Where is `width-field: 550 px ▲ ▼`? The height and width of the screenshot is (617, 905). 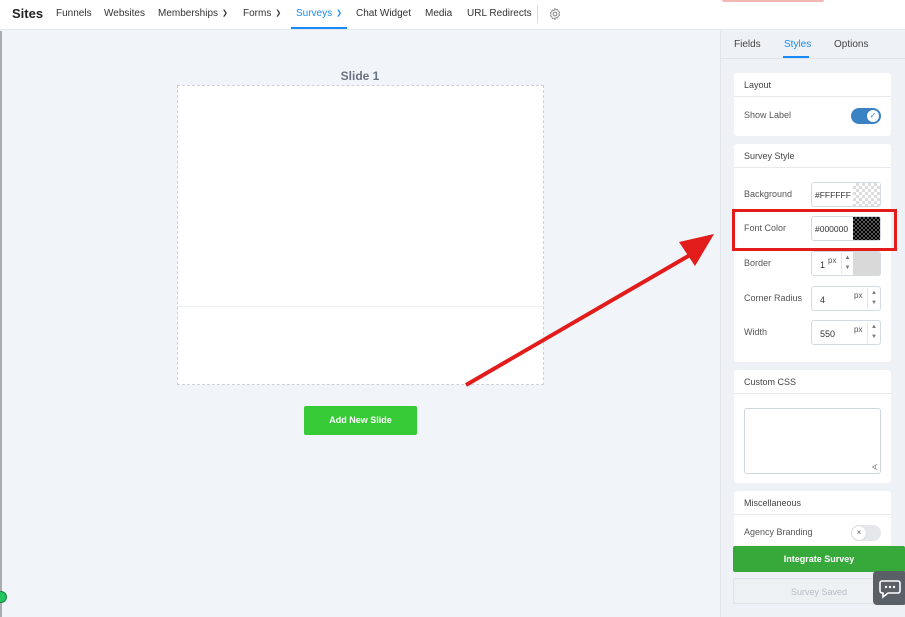 width-field: 550 px ▲ ▼ is located at coordinates (846, 332).